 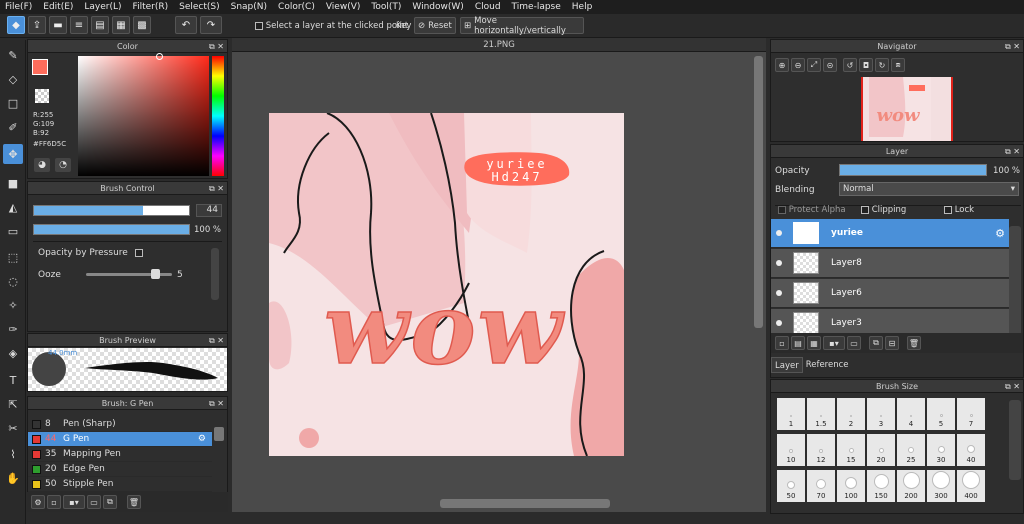 What do you see at coordinates (758, 192) in the screenshot?
I see `canvas-vertical-scrollbar` at bounding box center [758, 192].